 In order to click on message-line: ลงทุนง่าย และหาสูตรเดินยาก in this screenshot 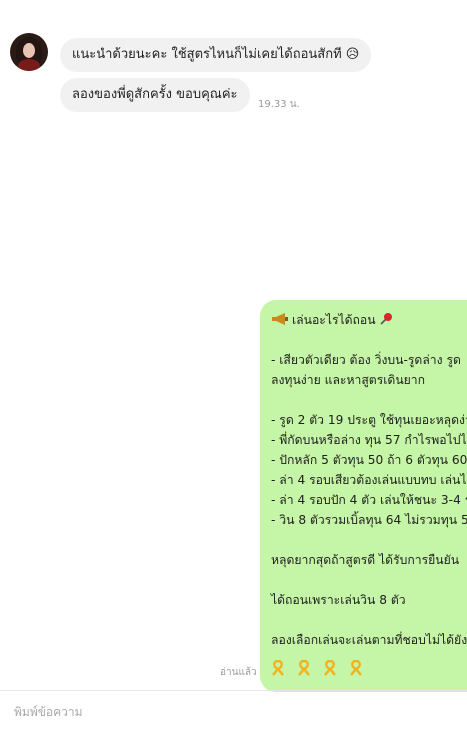, I will do `click(348, 380)`.